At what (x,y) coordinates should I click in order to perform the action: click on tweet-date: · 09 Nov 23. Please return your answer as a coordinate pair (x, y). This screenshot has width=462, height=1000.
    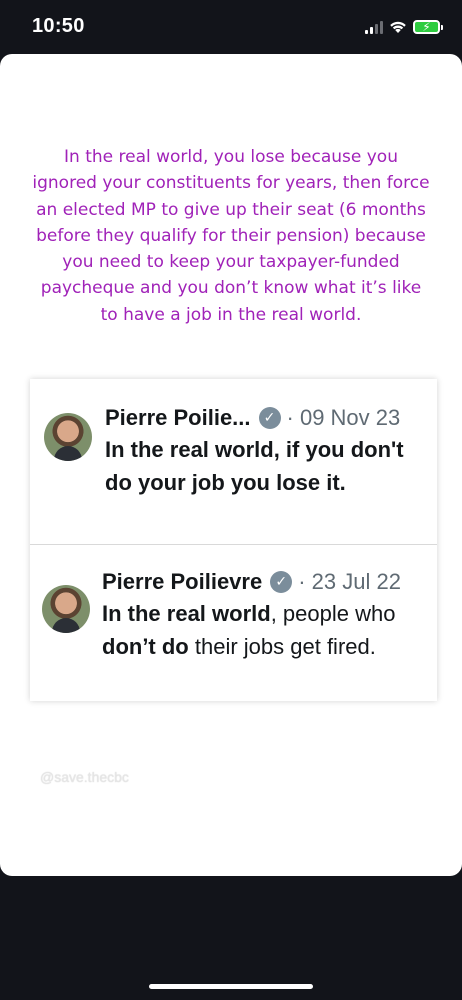
    Looking at the image, I should click on (343, 417).